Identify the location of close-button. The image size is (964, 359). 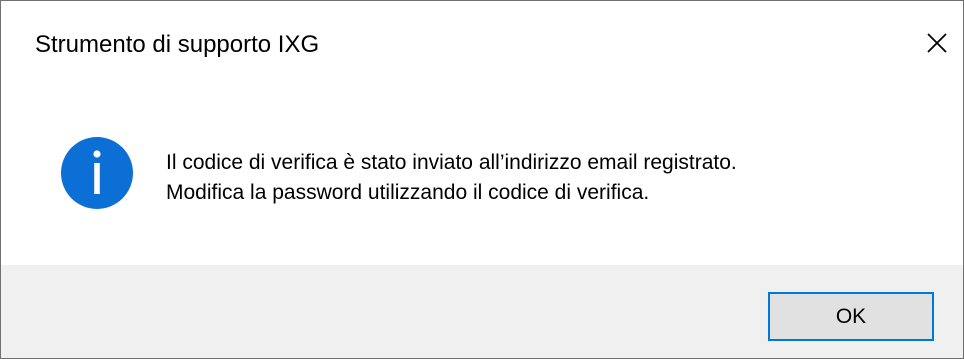
(937, 43).